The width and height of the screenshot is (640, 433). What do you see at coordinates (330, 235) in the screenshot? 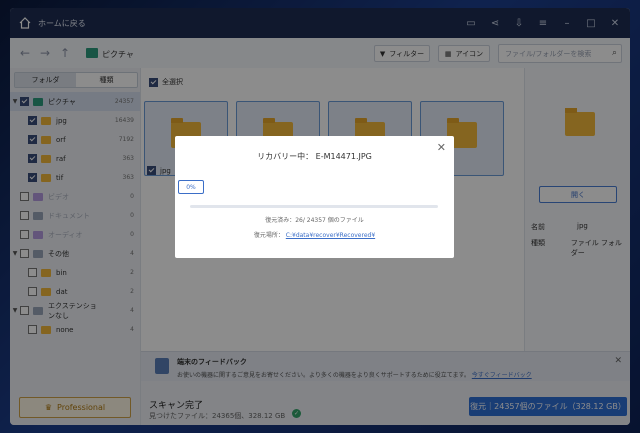
I see `location-path-link: C:¥data¥recover¥Recovered¥` at bounding box center [330, 235].